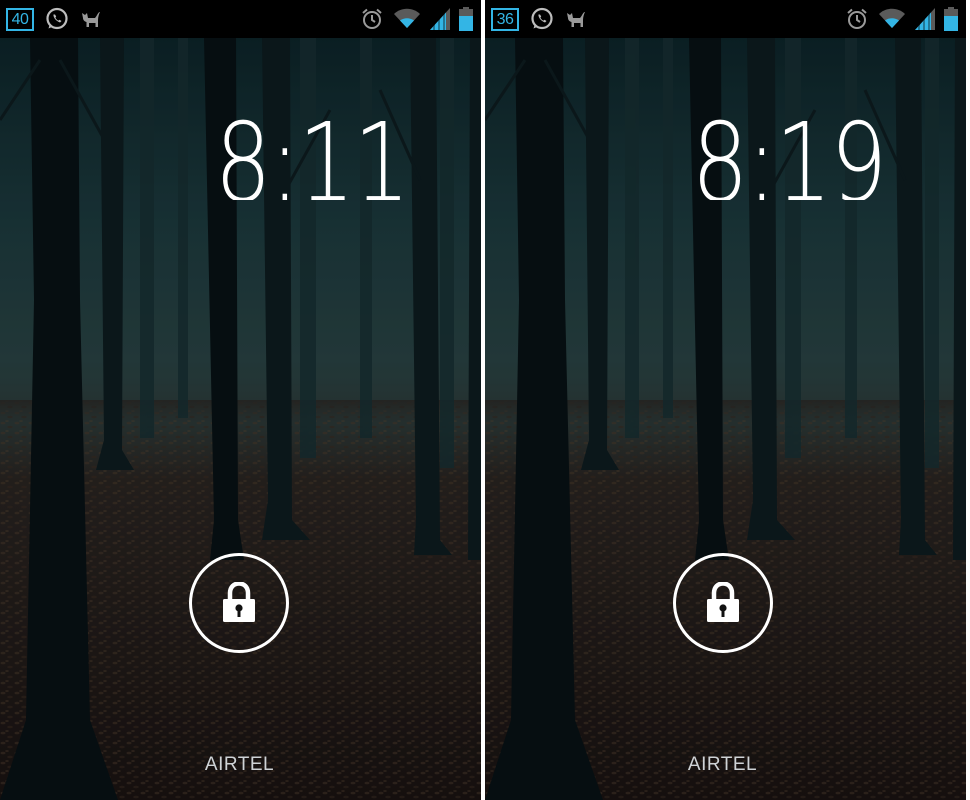  Describe the element at coordinates (505, 19) in the screenshot. I see `notification-count-icon: 36` at that location.